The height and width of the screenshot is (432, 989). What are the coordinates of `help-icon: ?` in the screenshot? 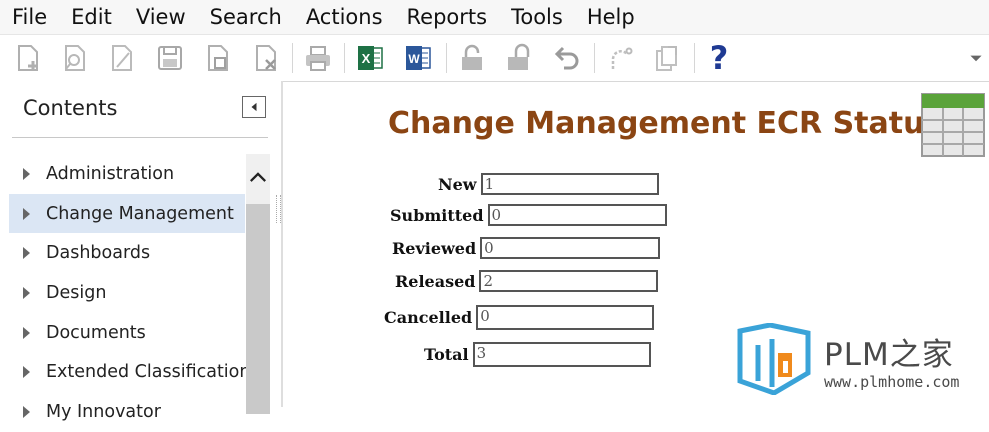 It's located at (719, 58).